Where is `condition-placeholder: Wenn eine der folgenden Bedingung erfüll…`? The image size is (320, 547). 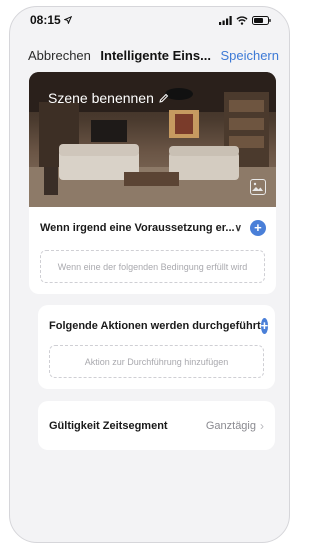
condition-placeholder: Wenn eine der folgenden Bedingung erfüll… is located at coordinates (152, 266).